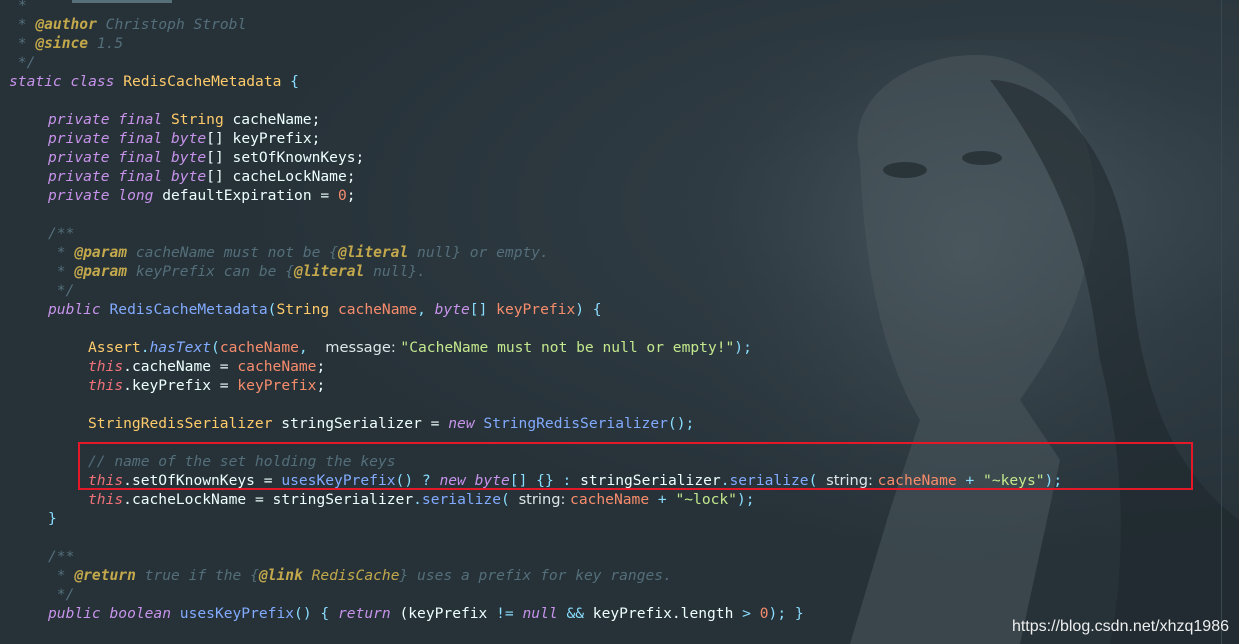 Image resolution: width=1239 pixels, height=644 pixels. I want to click on parameter-hint: message:, so click(363, 347).